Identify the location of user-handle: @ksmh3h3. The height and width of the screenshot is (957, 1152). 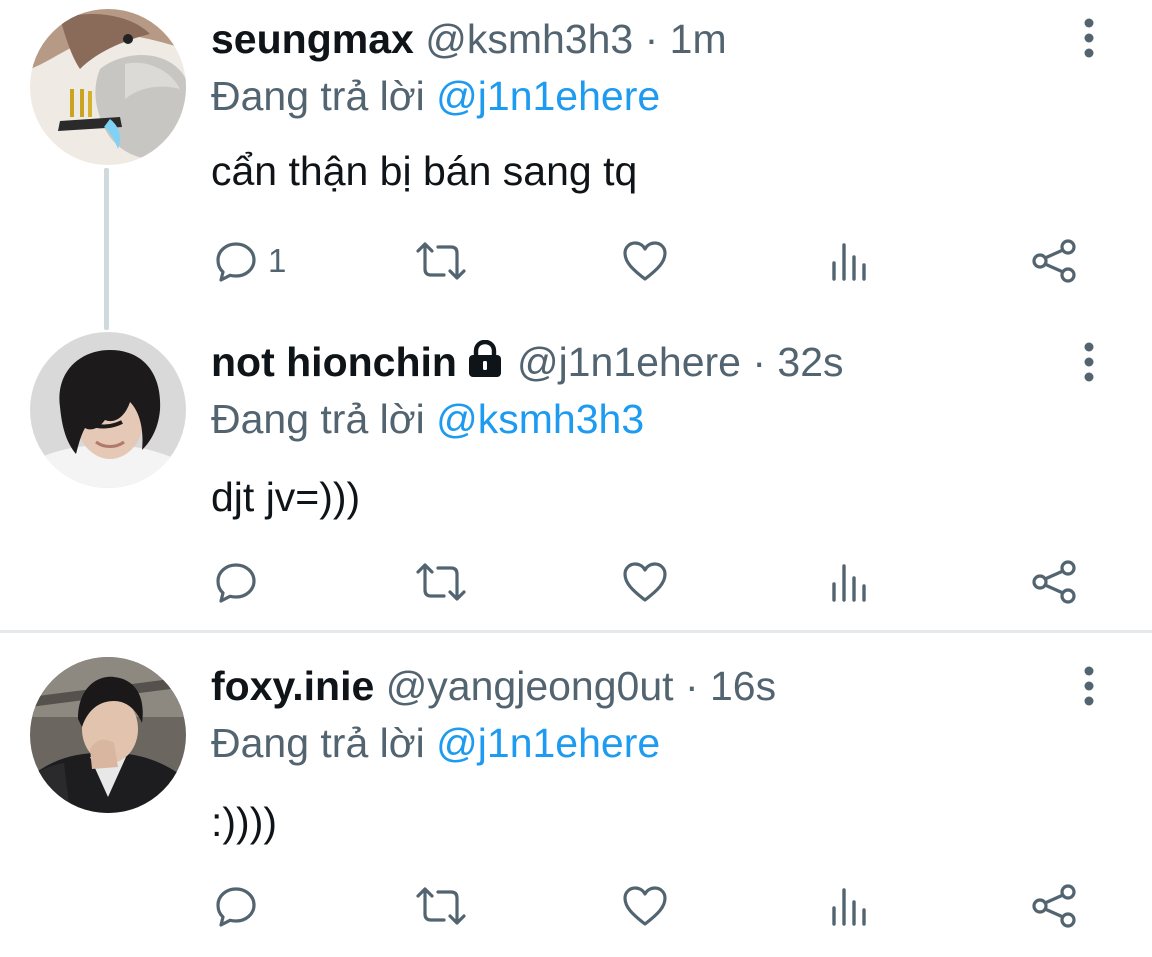
(529, 39).